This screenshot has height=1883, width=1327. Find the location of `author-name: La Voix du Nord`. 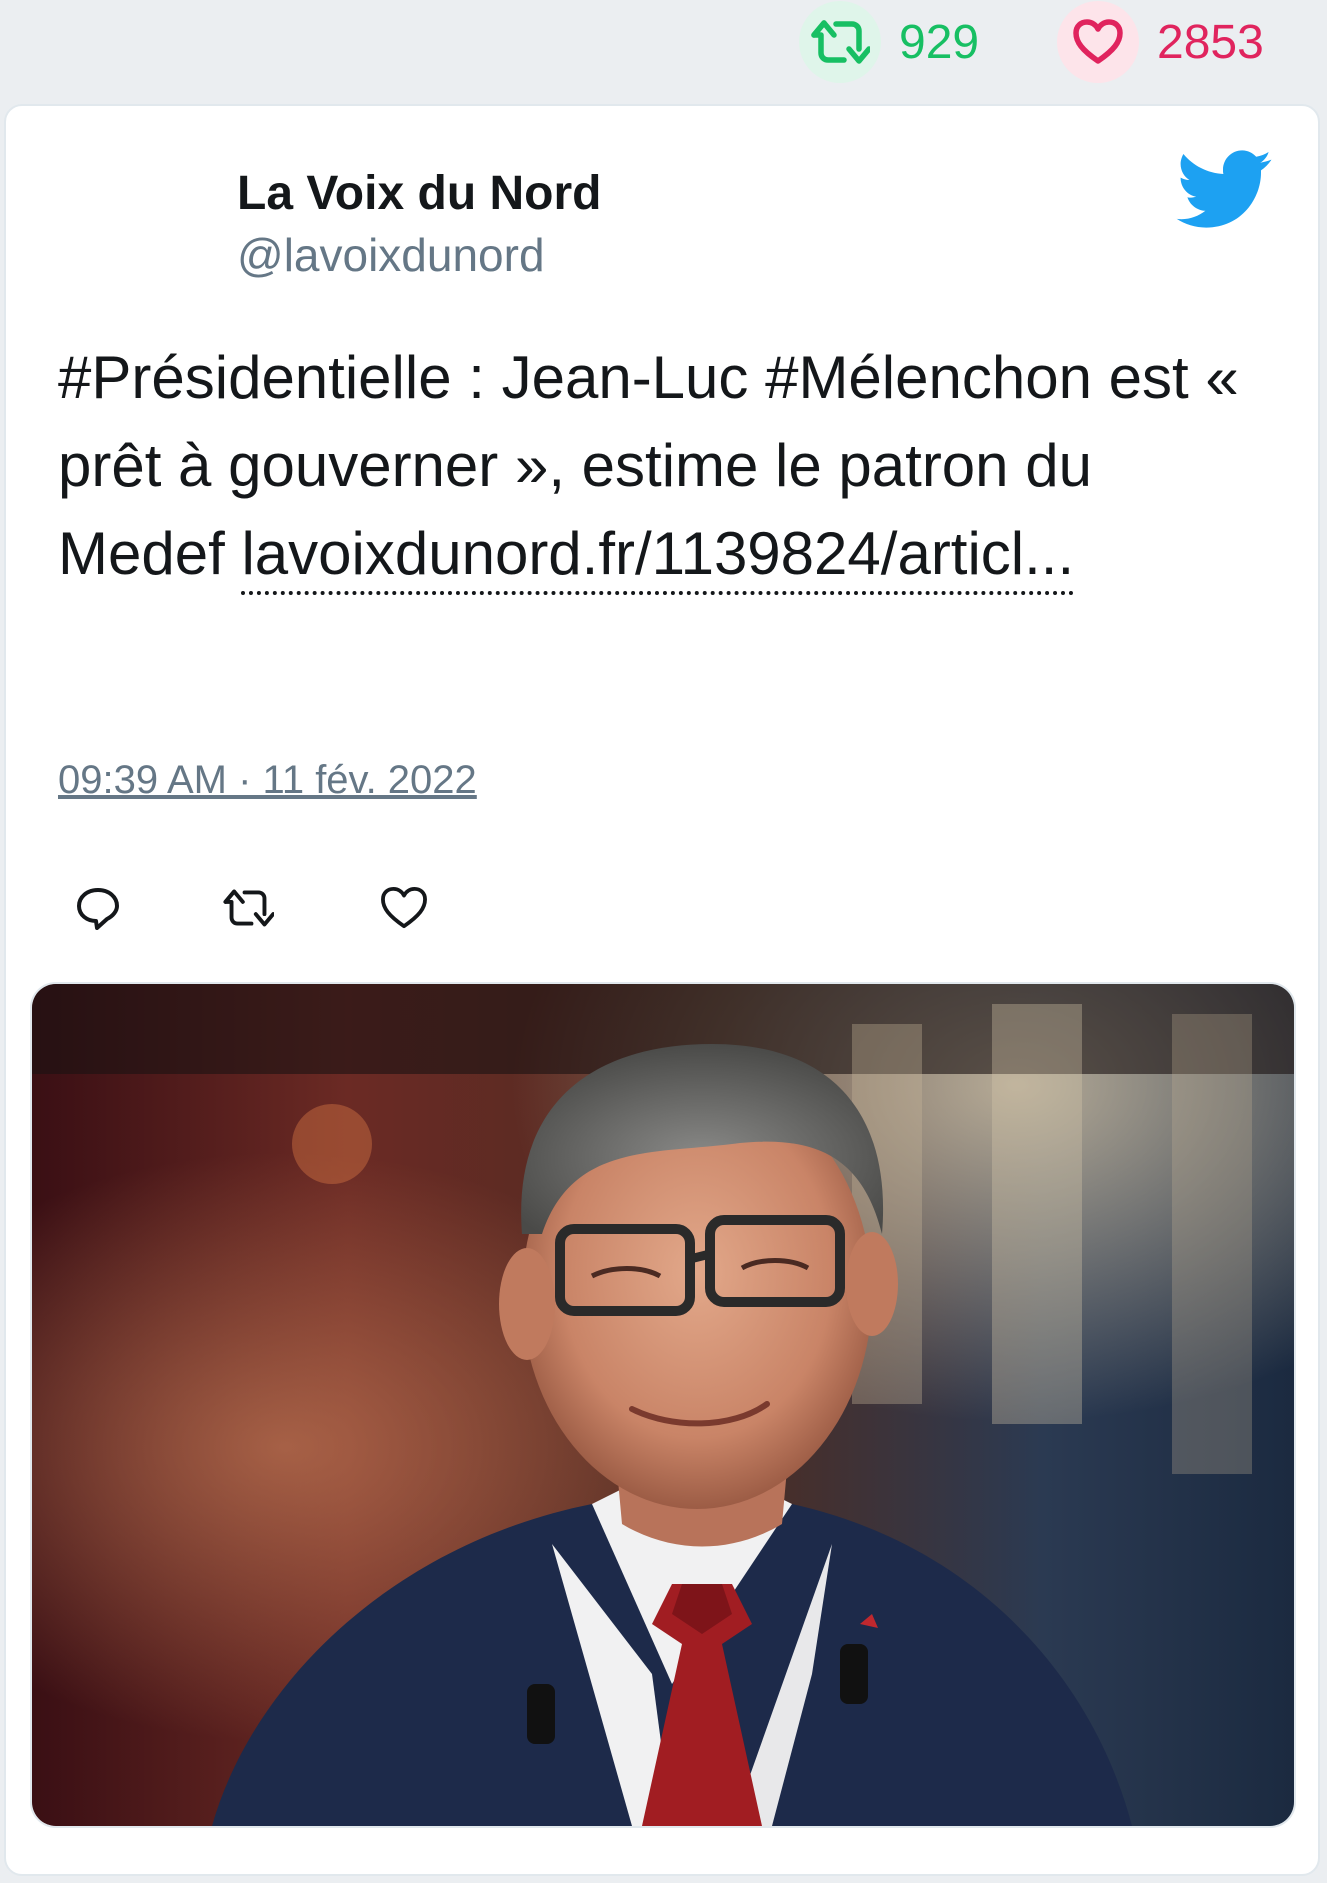

author-name: La Voix du Nord is located at coordinates (419, 193).